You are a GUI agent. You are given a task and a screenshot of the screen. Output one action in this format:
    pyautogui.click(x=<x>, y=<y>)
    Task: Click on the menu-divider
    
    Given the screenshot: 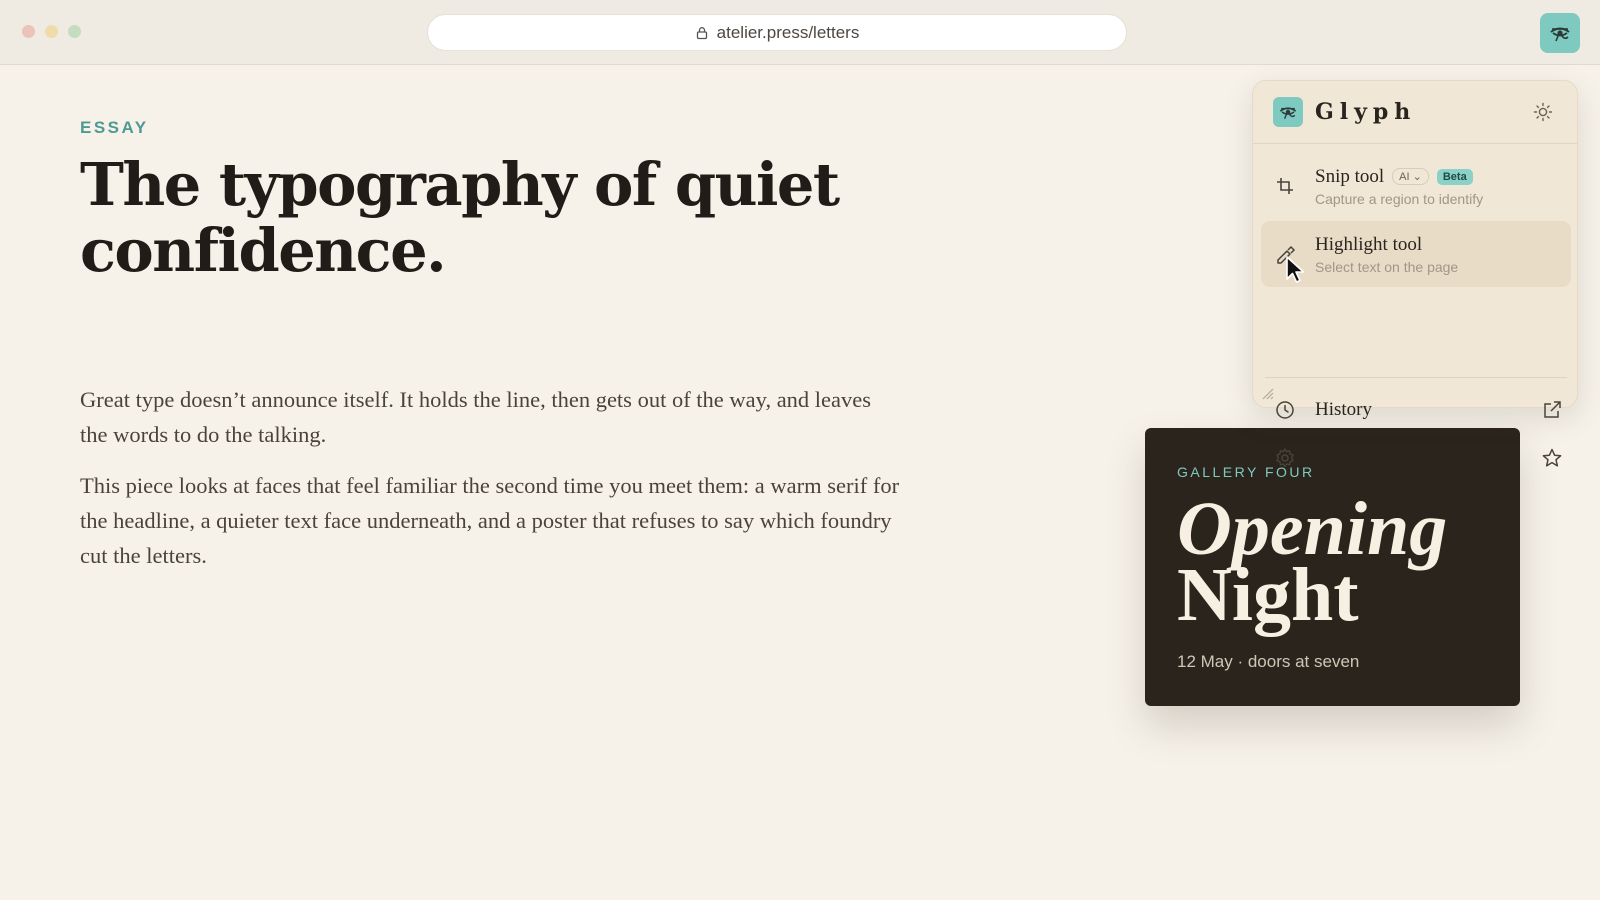 What is the action you would take?
    pyautogui.click(x=1416, y=377)
    